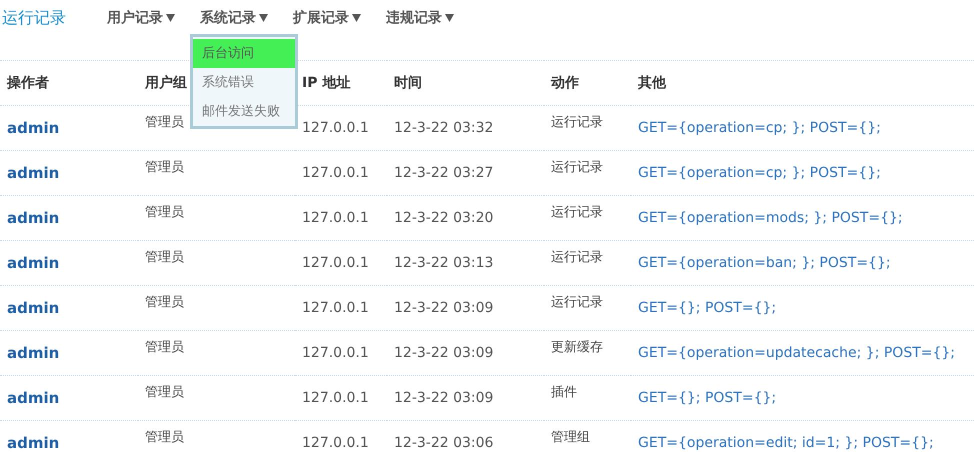 The width and height of the screenshot is (974, 452). Describe the element at coordinates (326, 83) in the screenshot. I see `column-header: IP 地址` at that location.